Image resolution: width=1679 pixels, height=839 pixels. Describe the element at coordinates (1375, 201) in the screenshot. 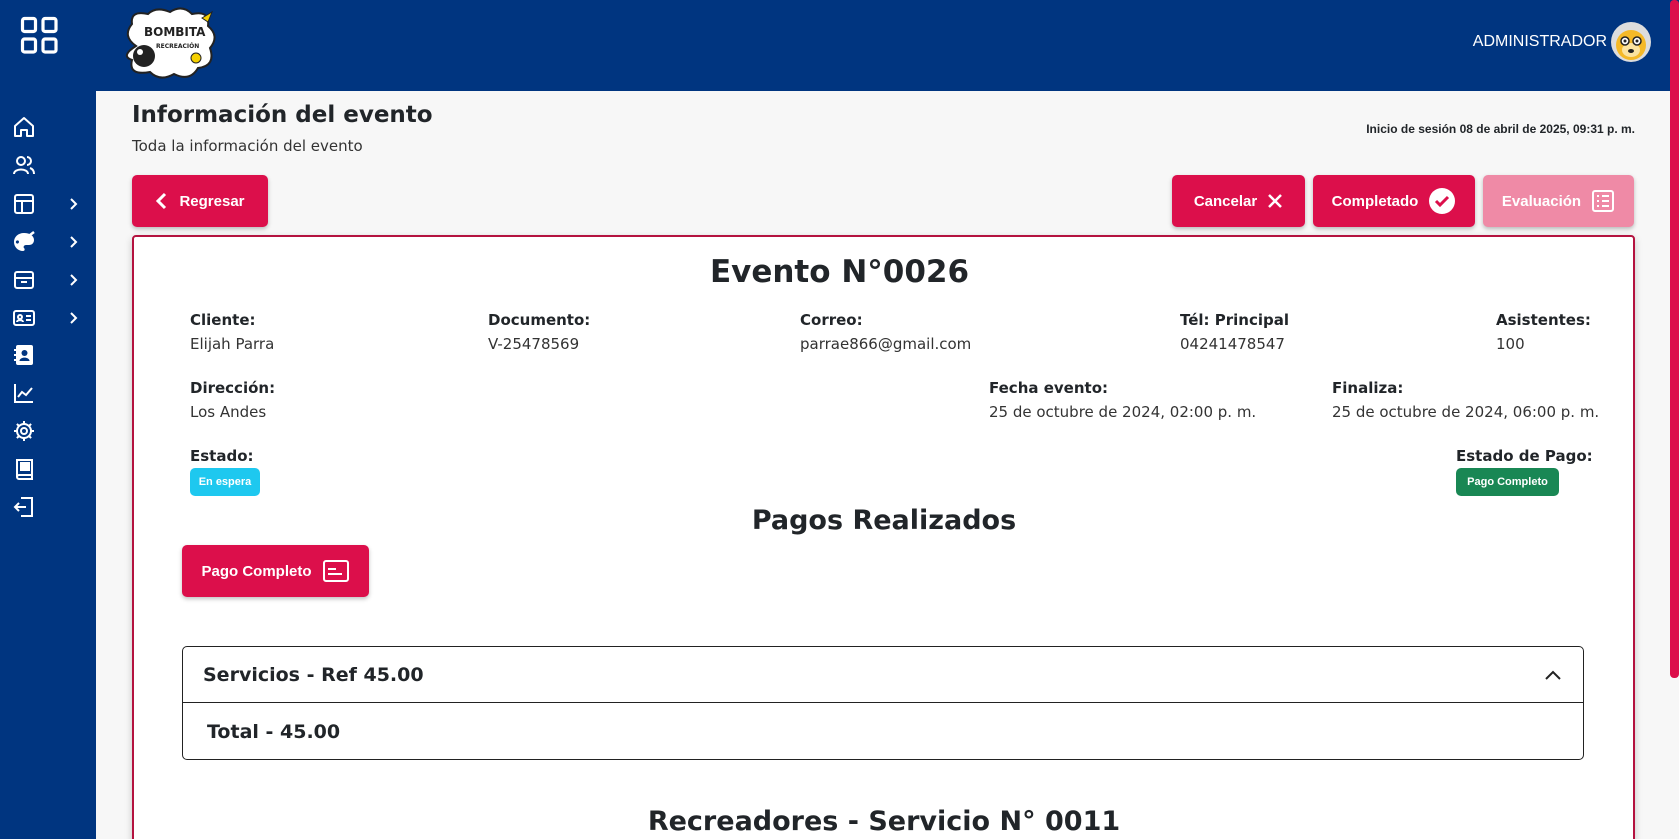

I see `complete-button-label: Completado` at that location.